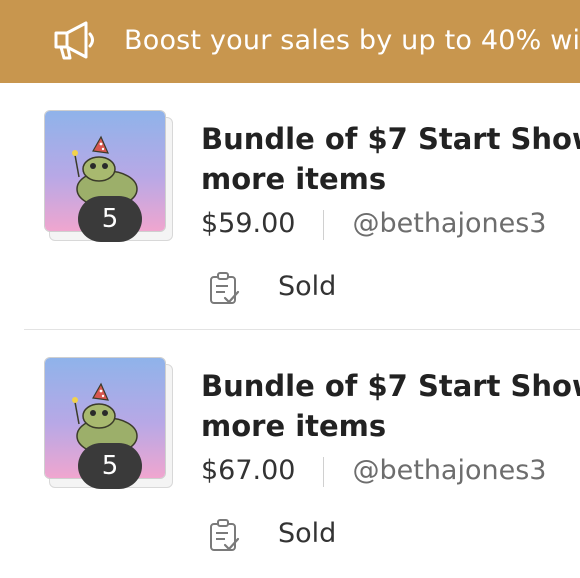 The image size is (580, 578). Describe the element at coordinates (352, 40) in the screenshot. I see `banner-text: Boost your sales by up to 40% wit` at that location.